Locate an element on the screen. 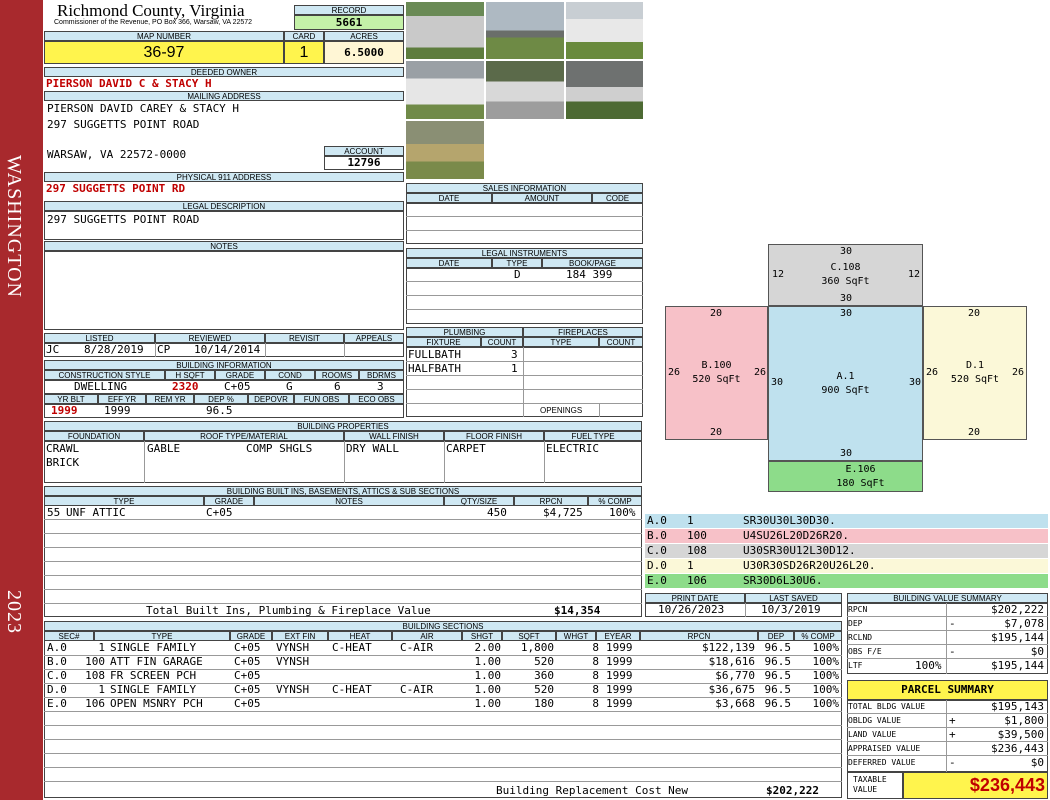 This screenshot has height=800, width=1050. section-ext: VYNSH is located at coordinates (293, 647).